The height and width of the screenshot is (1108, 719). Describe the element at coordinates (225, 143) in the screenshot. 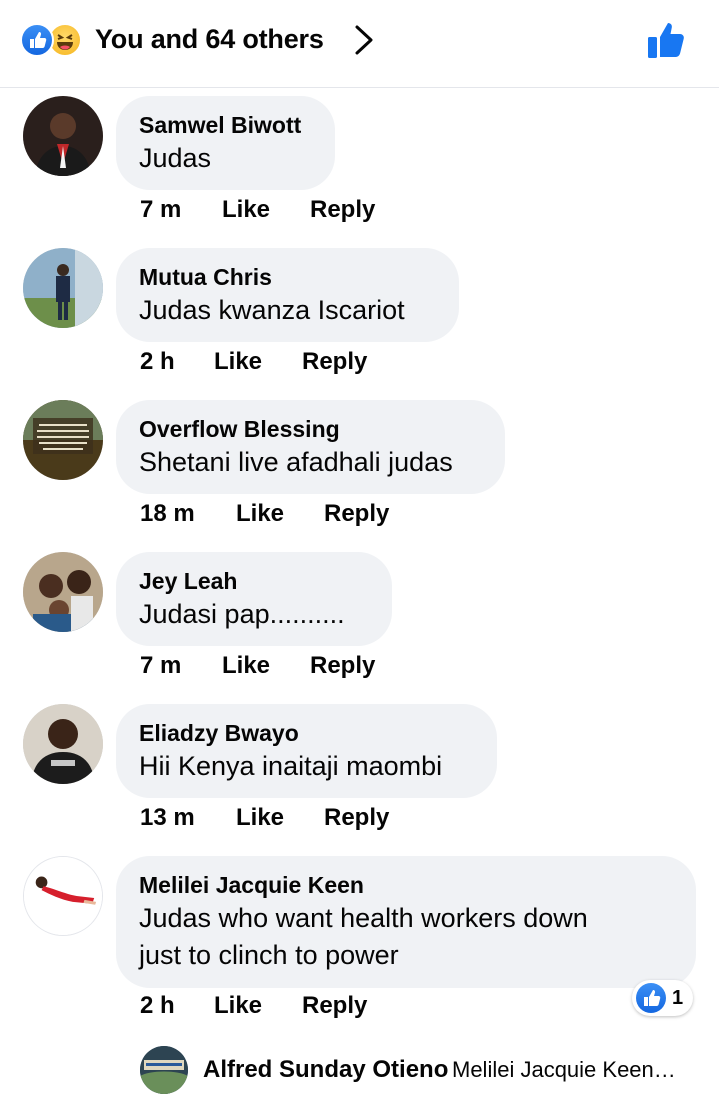

I see `comment-bubble: Samwel Biwott Judas` at that location.